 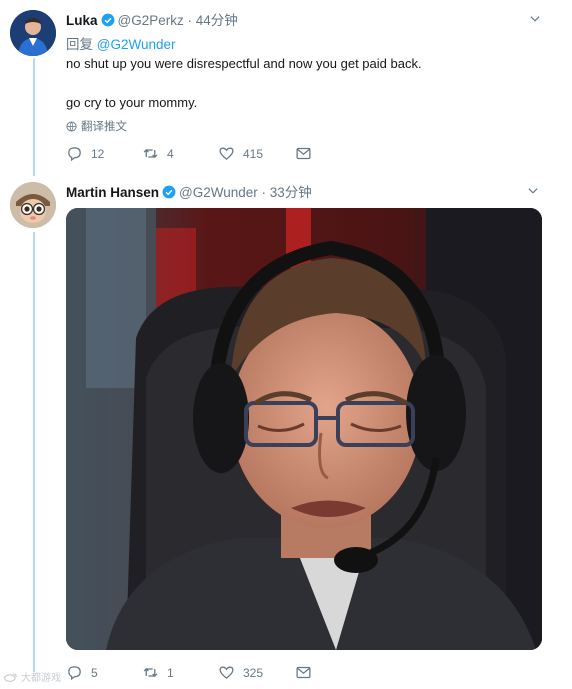 I want to click on watermark: 大都游戏, so click(x=32, y=676).